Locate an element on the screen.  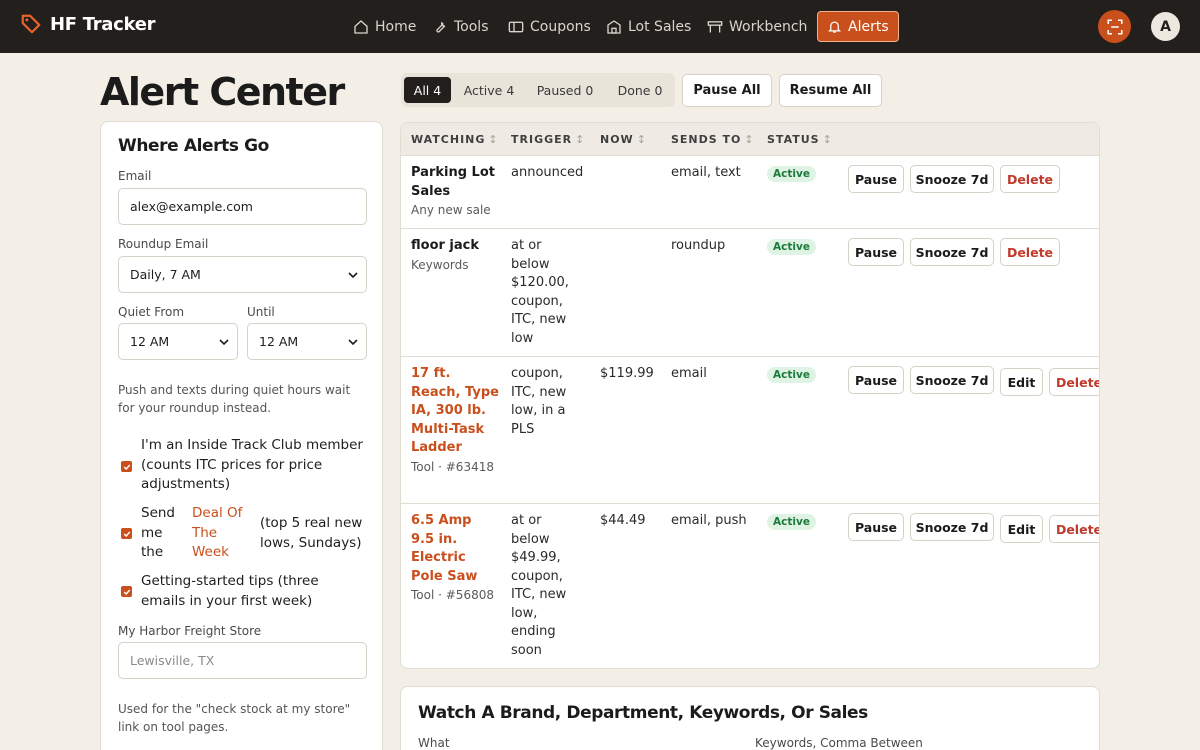
sends-to-cell: roundup is located at coordinates (698, 245).